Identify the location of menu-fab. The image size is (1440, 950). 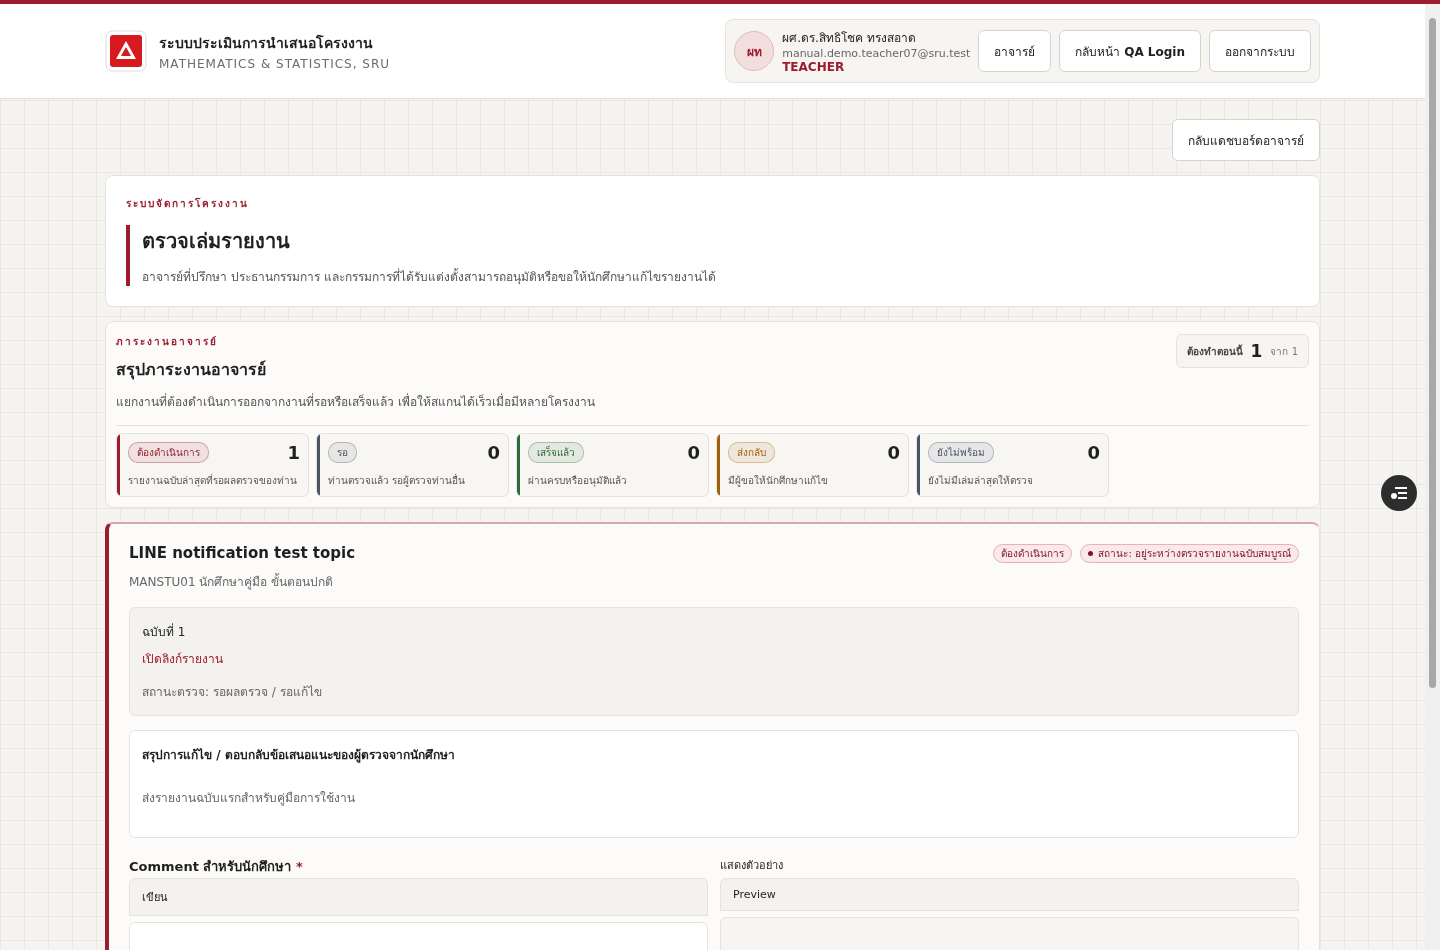
(1399, 493).